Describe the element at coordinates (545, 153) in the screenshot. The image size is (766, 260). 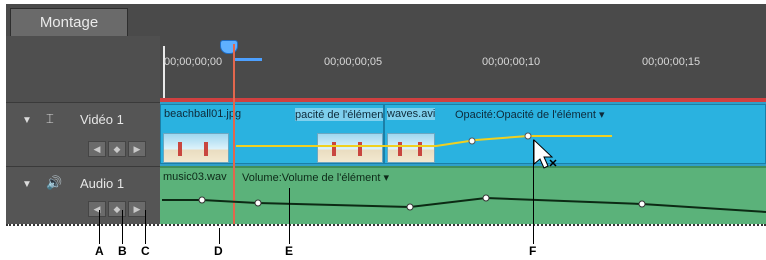
I see `keyframe-cursor-icon` at that location.